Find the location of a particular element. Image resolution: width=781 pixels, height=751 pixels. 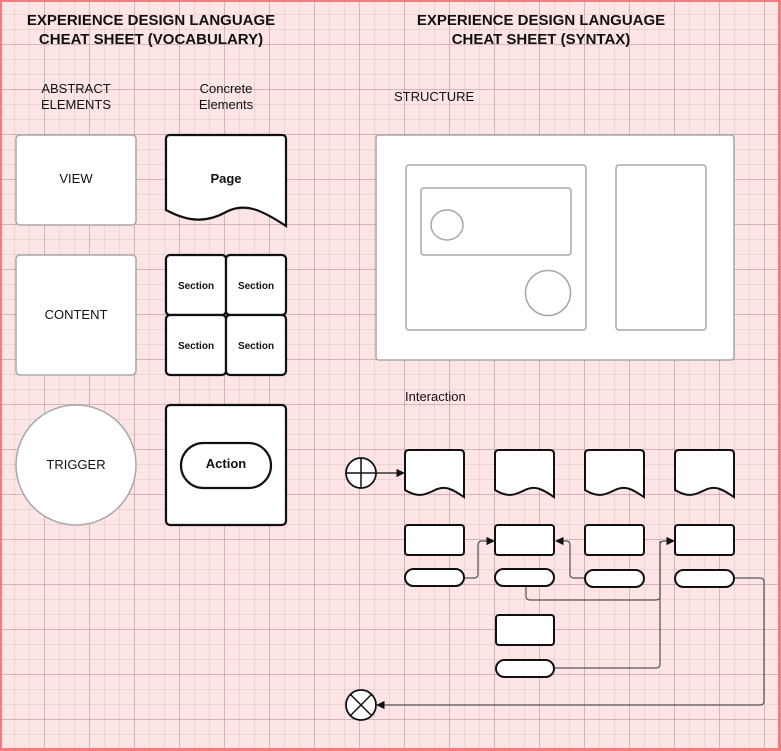

abstract-trigger-label: TRIGGER is located at coordinates (75, 464).